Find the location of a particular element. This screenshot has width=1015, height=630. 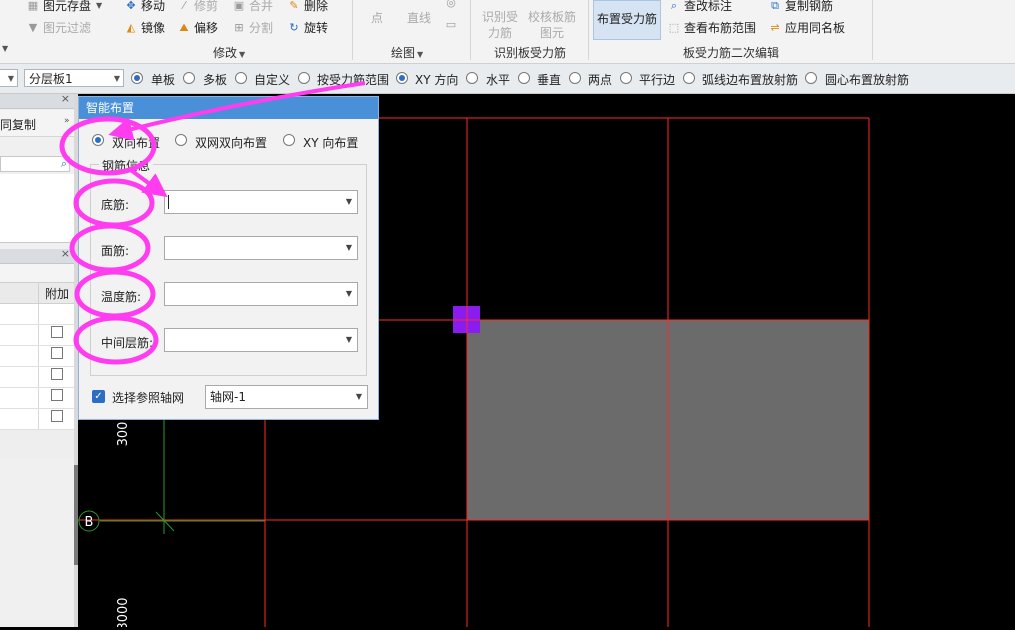

radio-multi-slab-label: 多板 is located at coordinates (215, 80).